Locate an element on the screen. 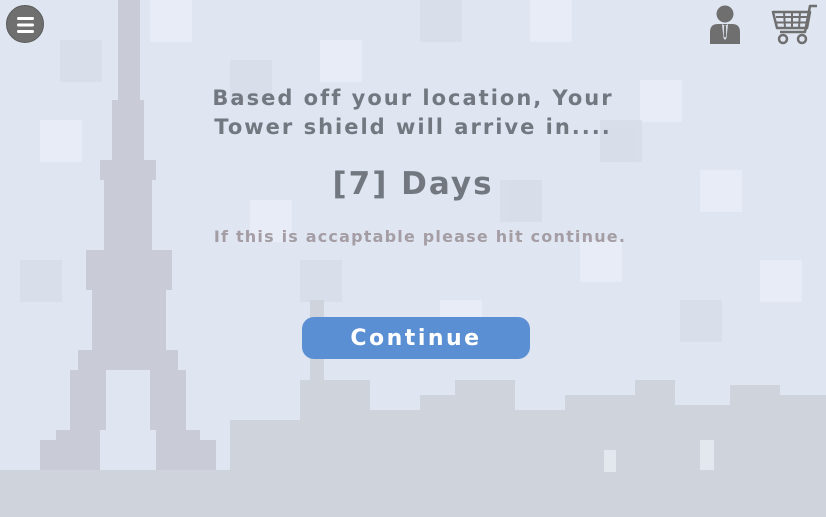 This screenshot has height=517, width=826. menu-button is located at coordinates (25, 24).